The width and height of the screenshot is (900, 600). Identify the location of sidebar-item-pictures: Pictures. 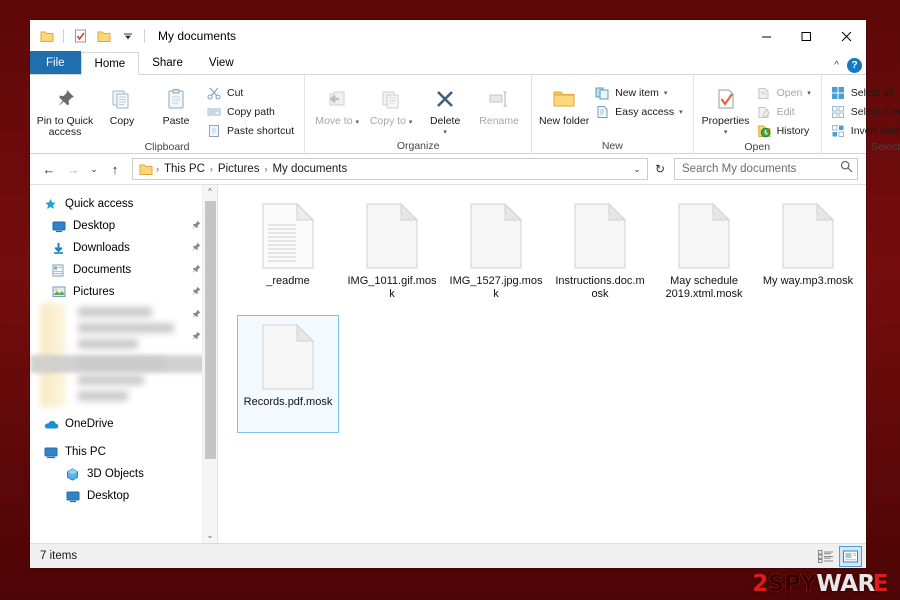
(123, 292).